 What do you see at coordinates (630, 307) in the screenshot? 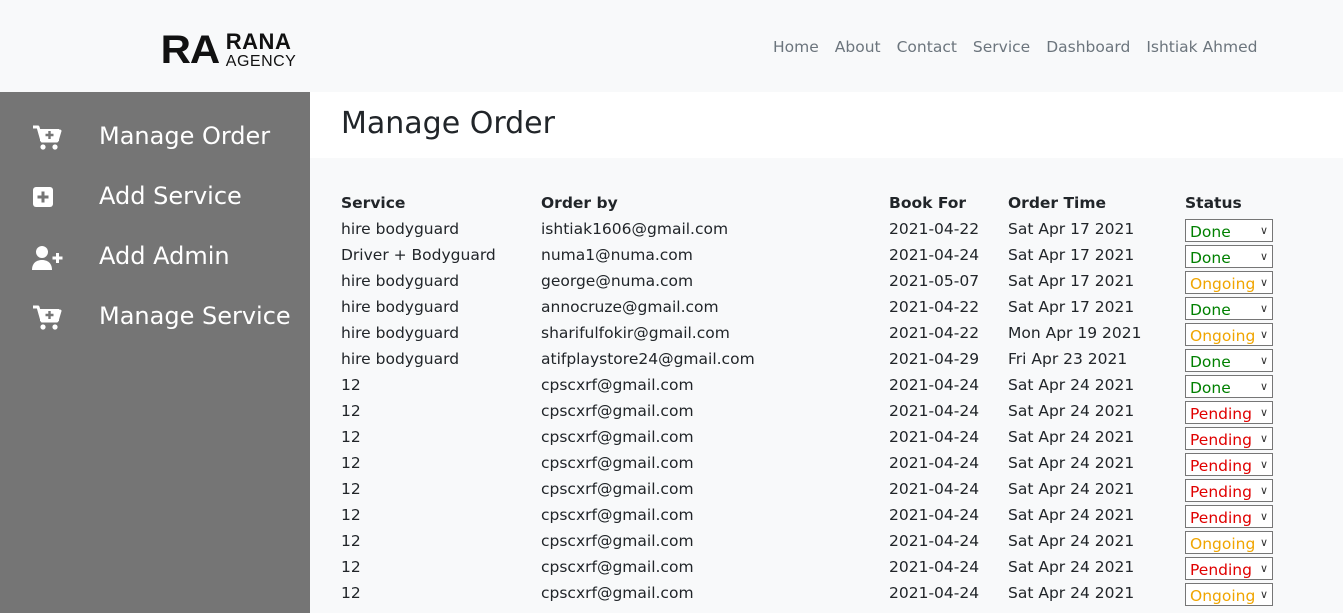
I see `cell-order-by: annocruze@gmail.com` at bounding box center [630, 307].